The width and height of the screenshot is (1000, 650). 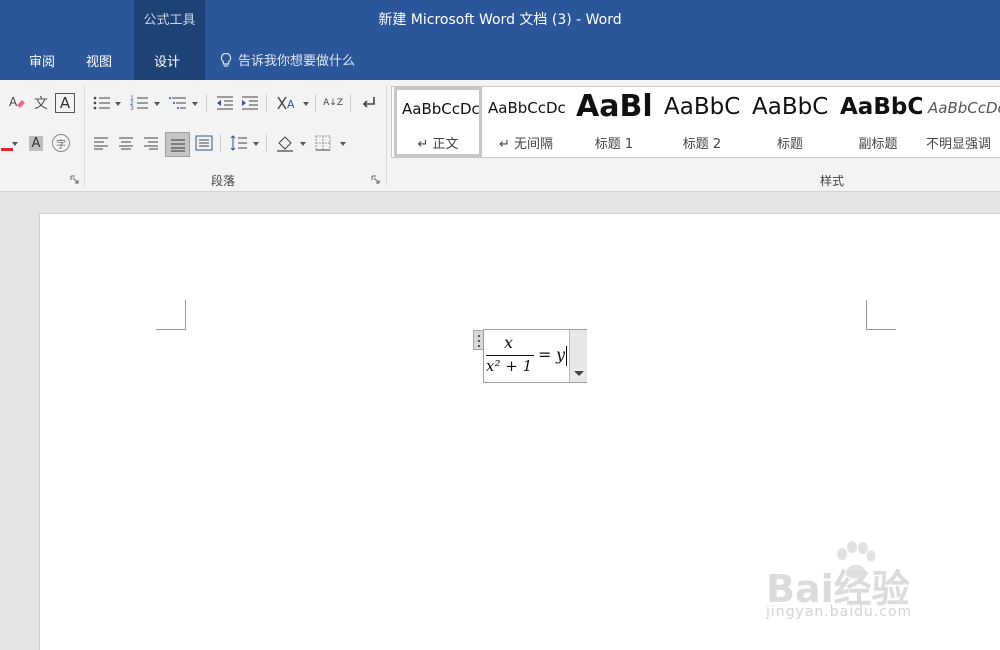 I want to click on enclose-characters-button: 字, so click(x=61, y=143).